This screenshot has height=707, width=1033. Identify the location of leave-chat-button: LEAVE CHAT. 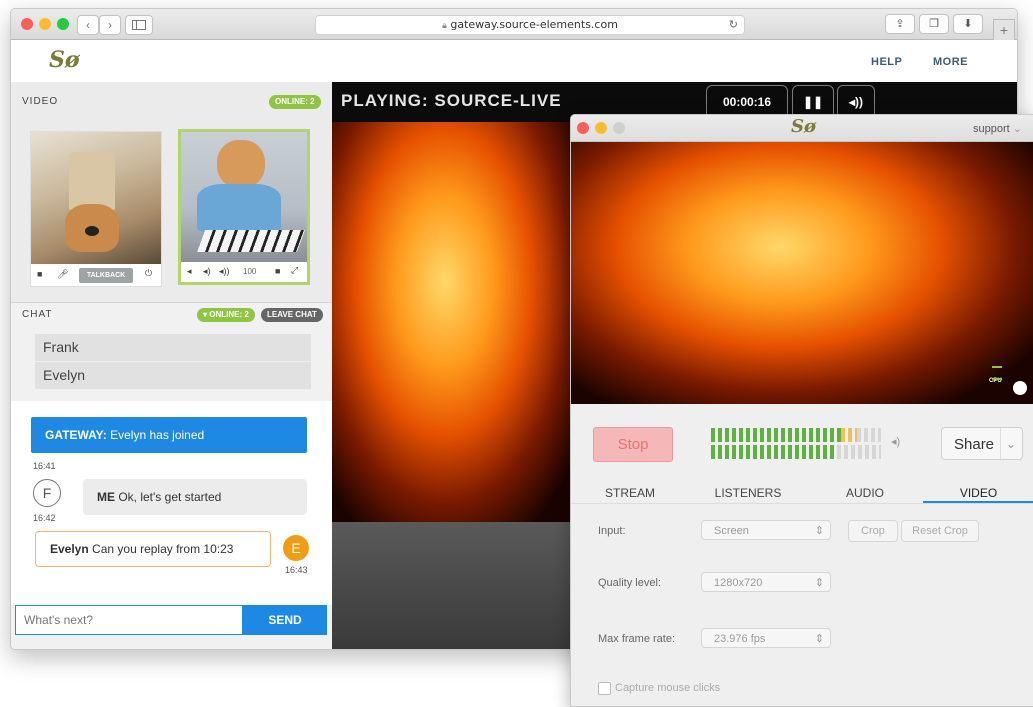
(292, 315).